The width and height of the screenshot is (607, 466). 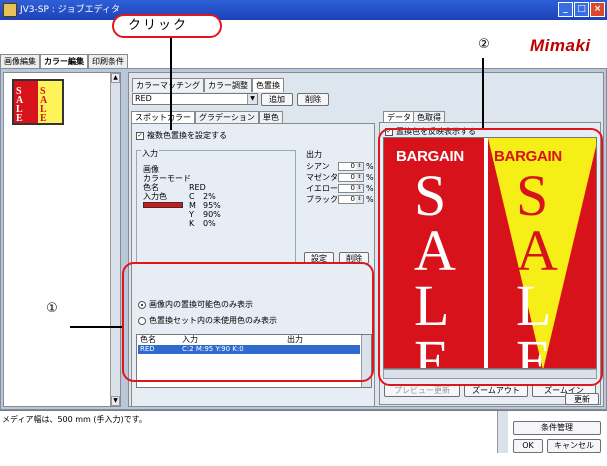 I want to click on tab-image-edit: 画像編集, so click(x=20, y=61).